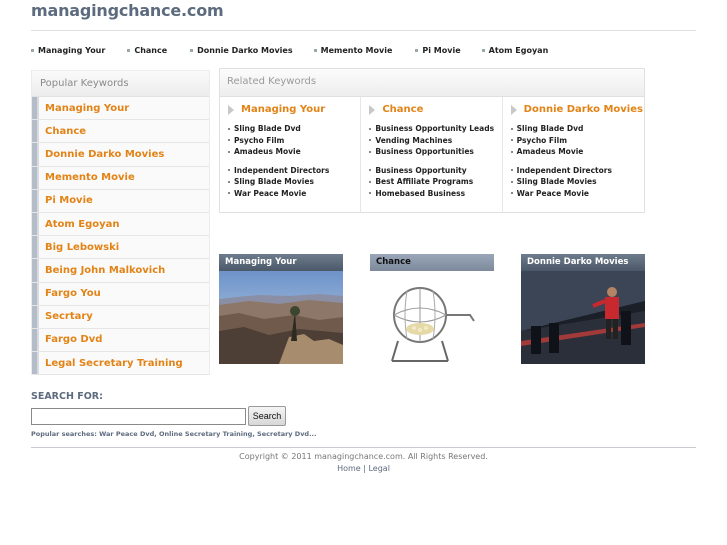 This screenshot has height=545, width=727. Describe the element at coordinates (435, 152) in the screenshot. I see `related-link: Business Opportunities` at that location.